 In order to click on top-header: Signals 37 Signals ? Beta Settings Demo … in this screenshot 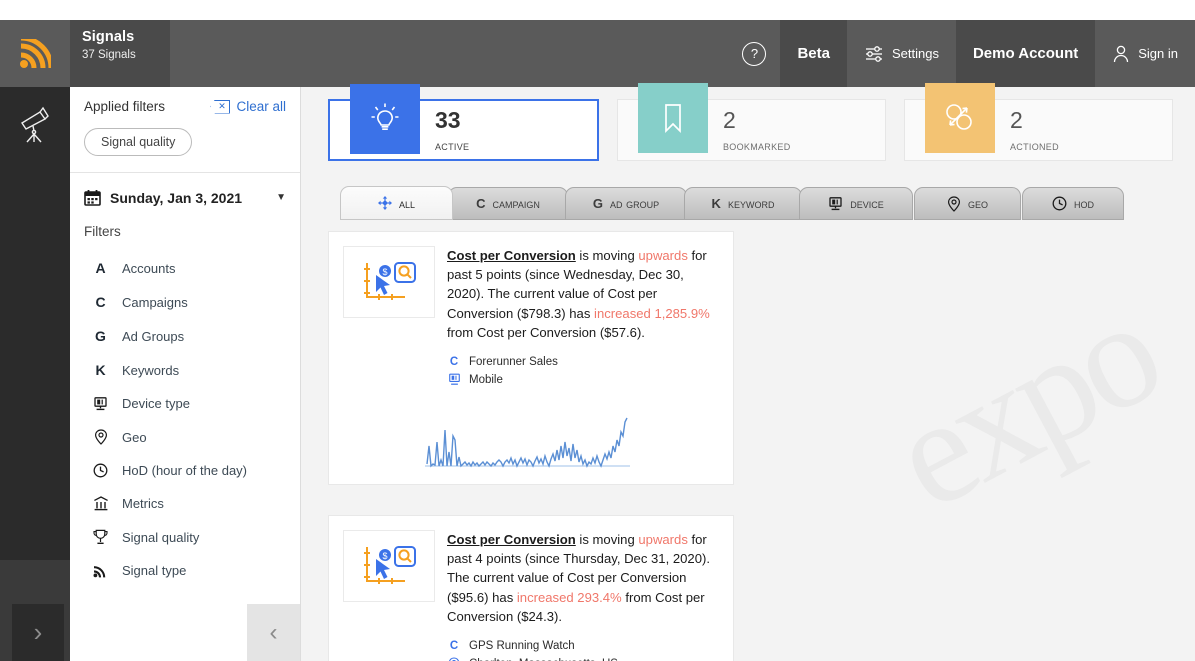, I will do `click(632, 53)`.